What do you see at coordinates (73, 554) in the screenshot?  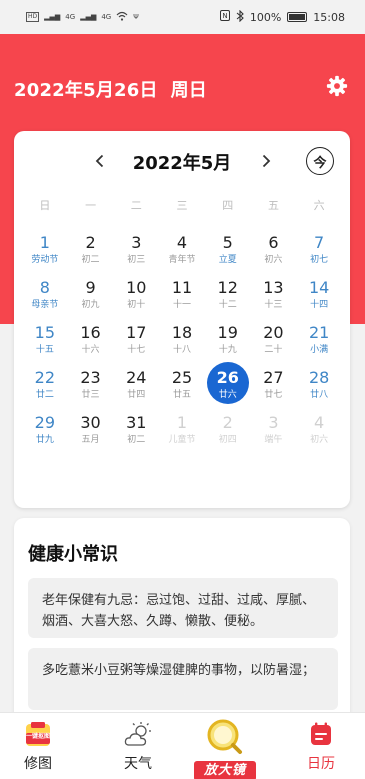 I see `health-title: 健康小常识` at bounding box center [73, 554].